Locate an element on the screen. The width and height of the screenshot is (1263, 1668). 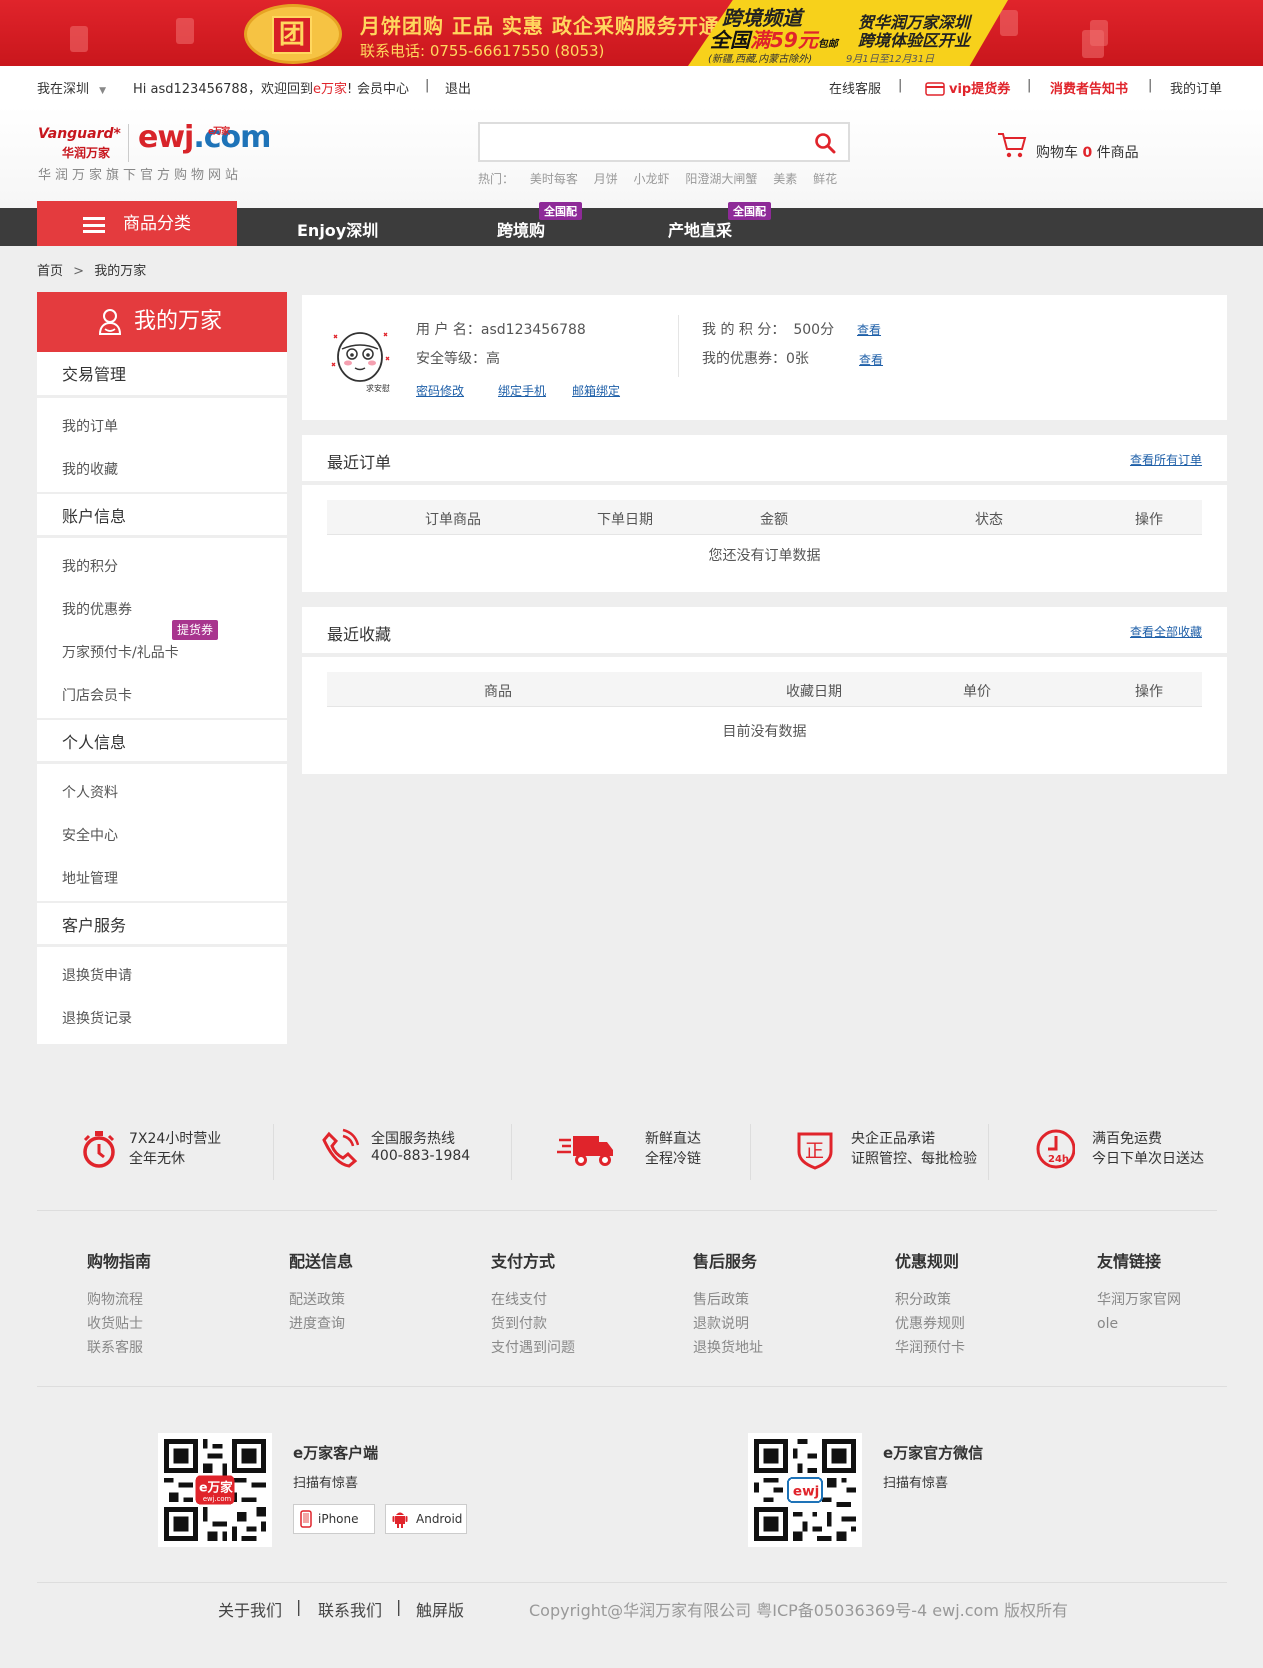
hot-keyword: 鲜花 is located at coordinates (825, 179).